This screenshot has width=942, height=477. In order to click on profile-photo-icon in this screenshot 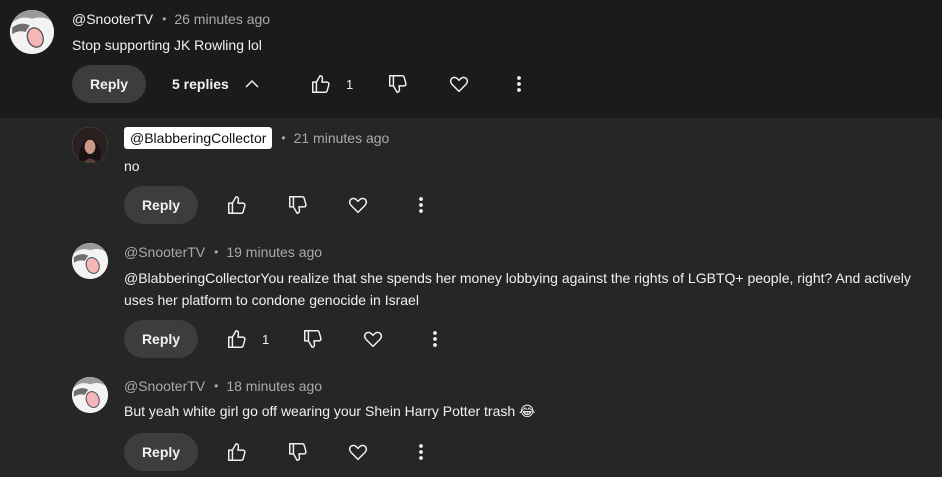, I will do `click(90, 145)`.